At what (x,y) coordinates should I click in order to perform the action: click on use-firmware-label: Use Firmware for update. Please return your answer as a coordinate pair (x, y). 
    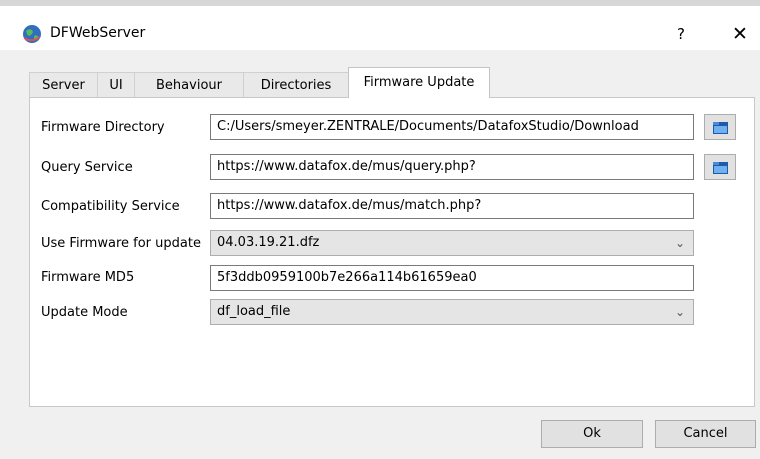
    Looking at the image, I should click on (121, 243).